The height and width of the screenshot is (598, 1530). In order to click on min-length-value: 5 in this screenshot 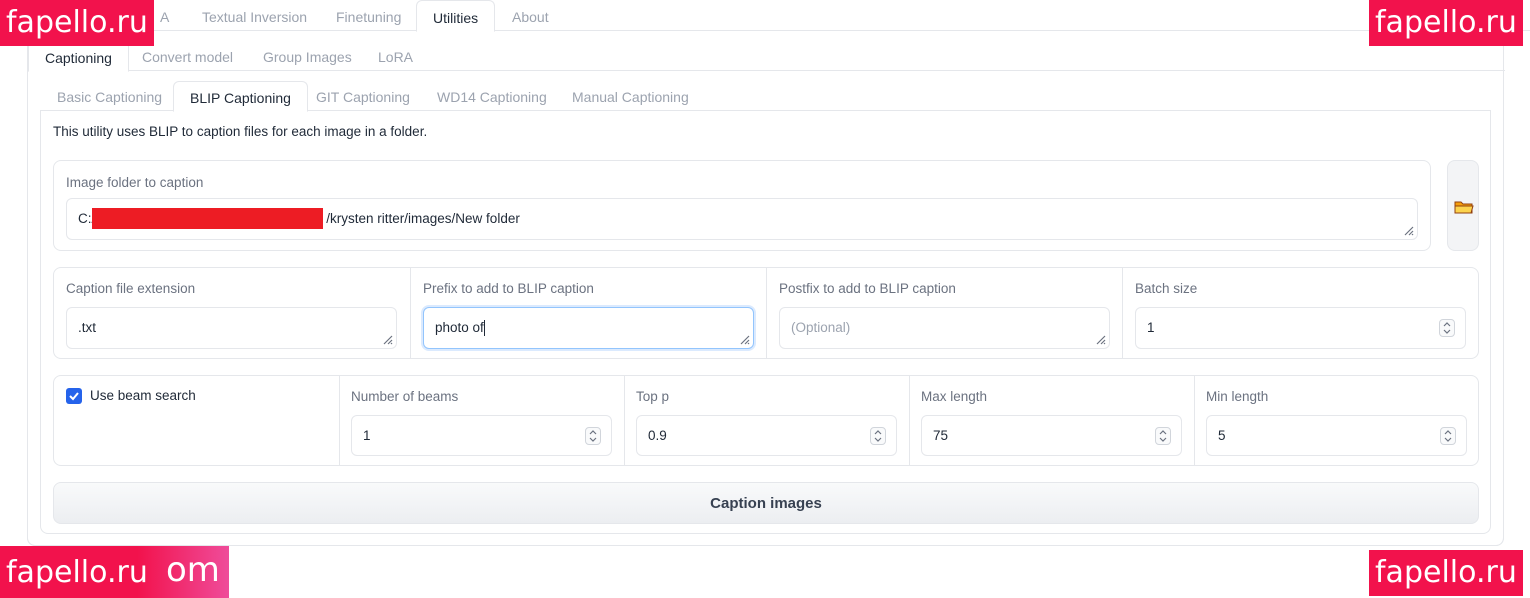, I will do `click(1222, 435)`.